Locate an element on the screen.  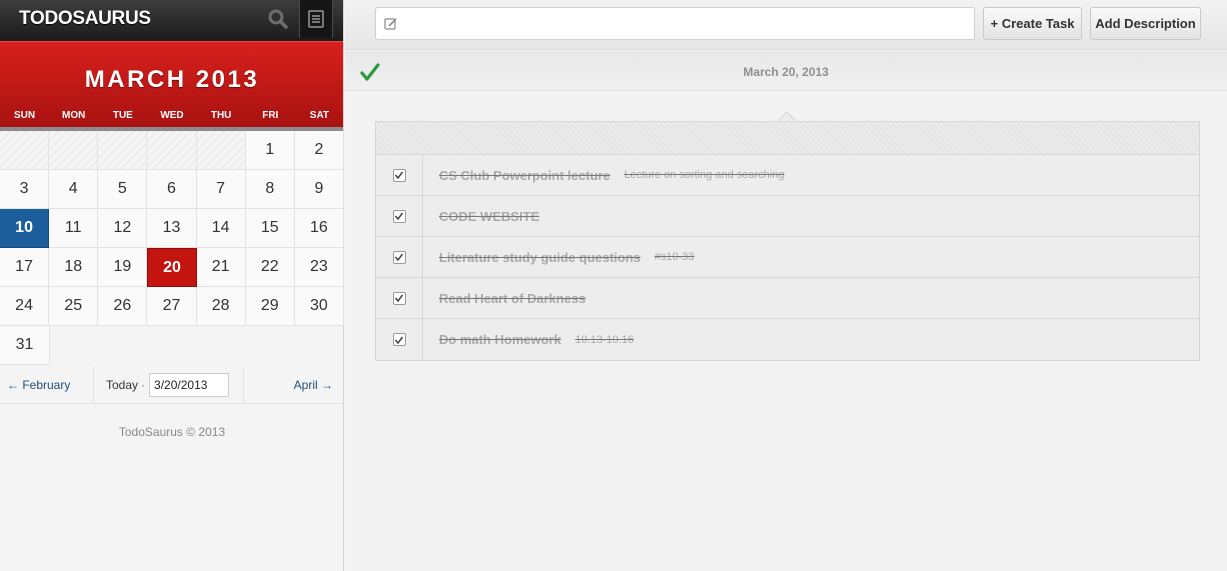
calendar-day: 7 is located at coordinates (221, 189).